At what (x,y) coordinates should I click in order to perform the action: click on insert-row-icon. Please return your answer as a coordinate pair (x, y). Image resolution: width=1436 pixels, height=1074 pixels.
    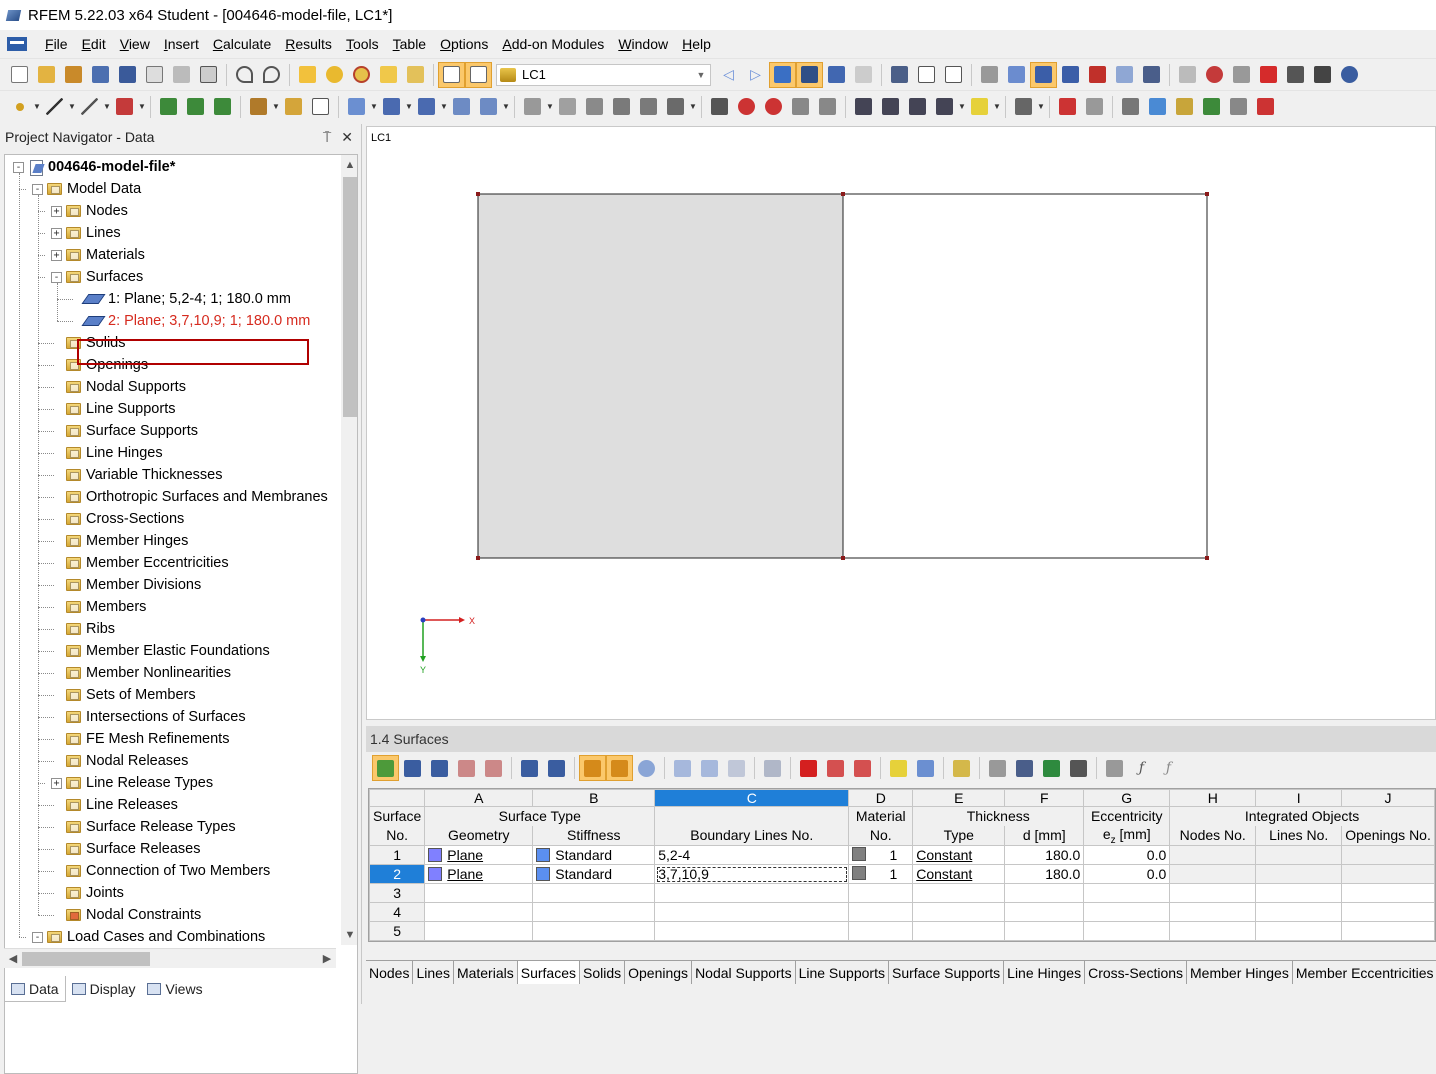
    Looking at the image, I should click on (412, 768).